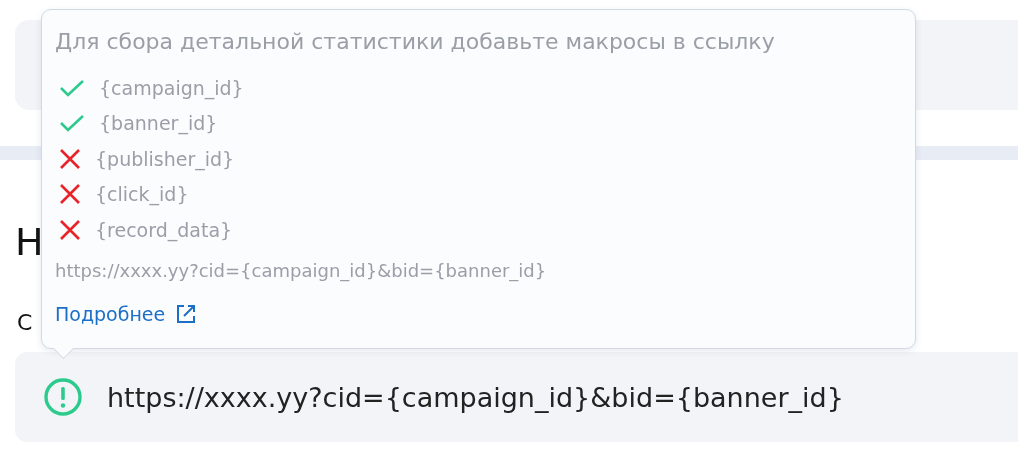  Describe the element at coordinates (186, 313) in the screenshot. I see `external-link-icon` at that location.